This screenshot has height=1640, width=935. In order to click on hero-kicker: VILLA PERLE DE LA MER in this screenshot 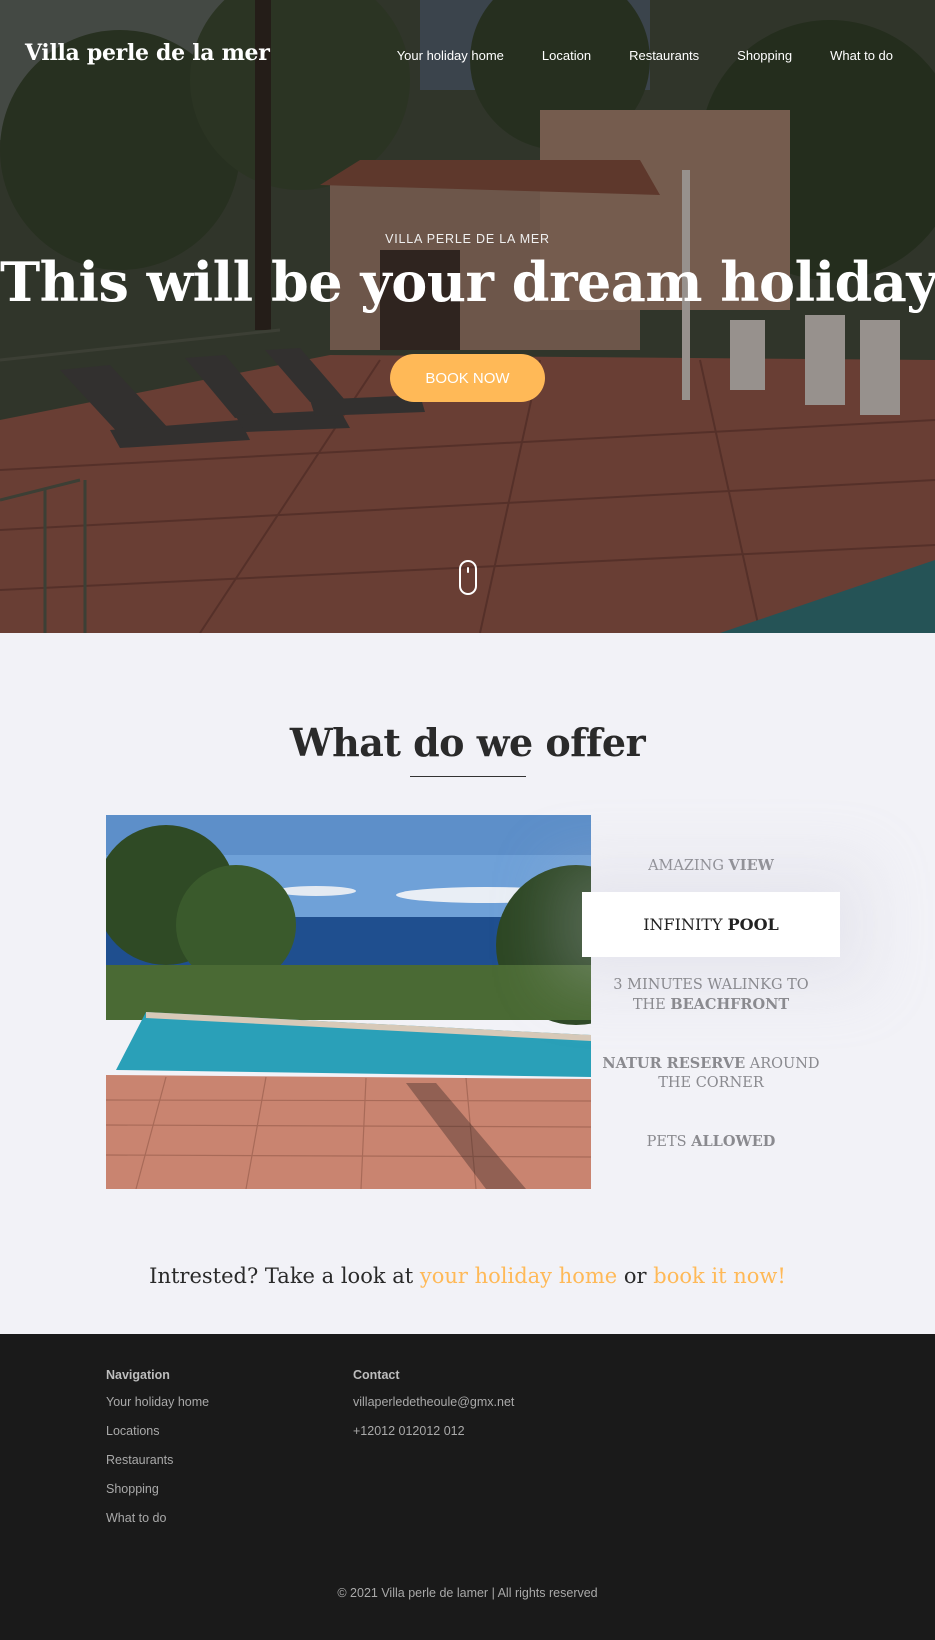, I will do `click(467, 239)`.